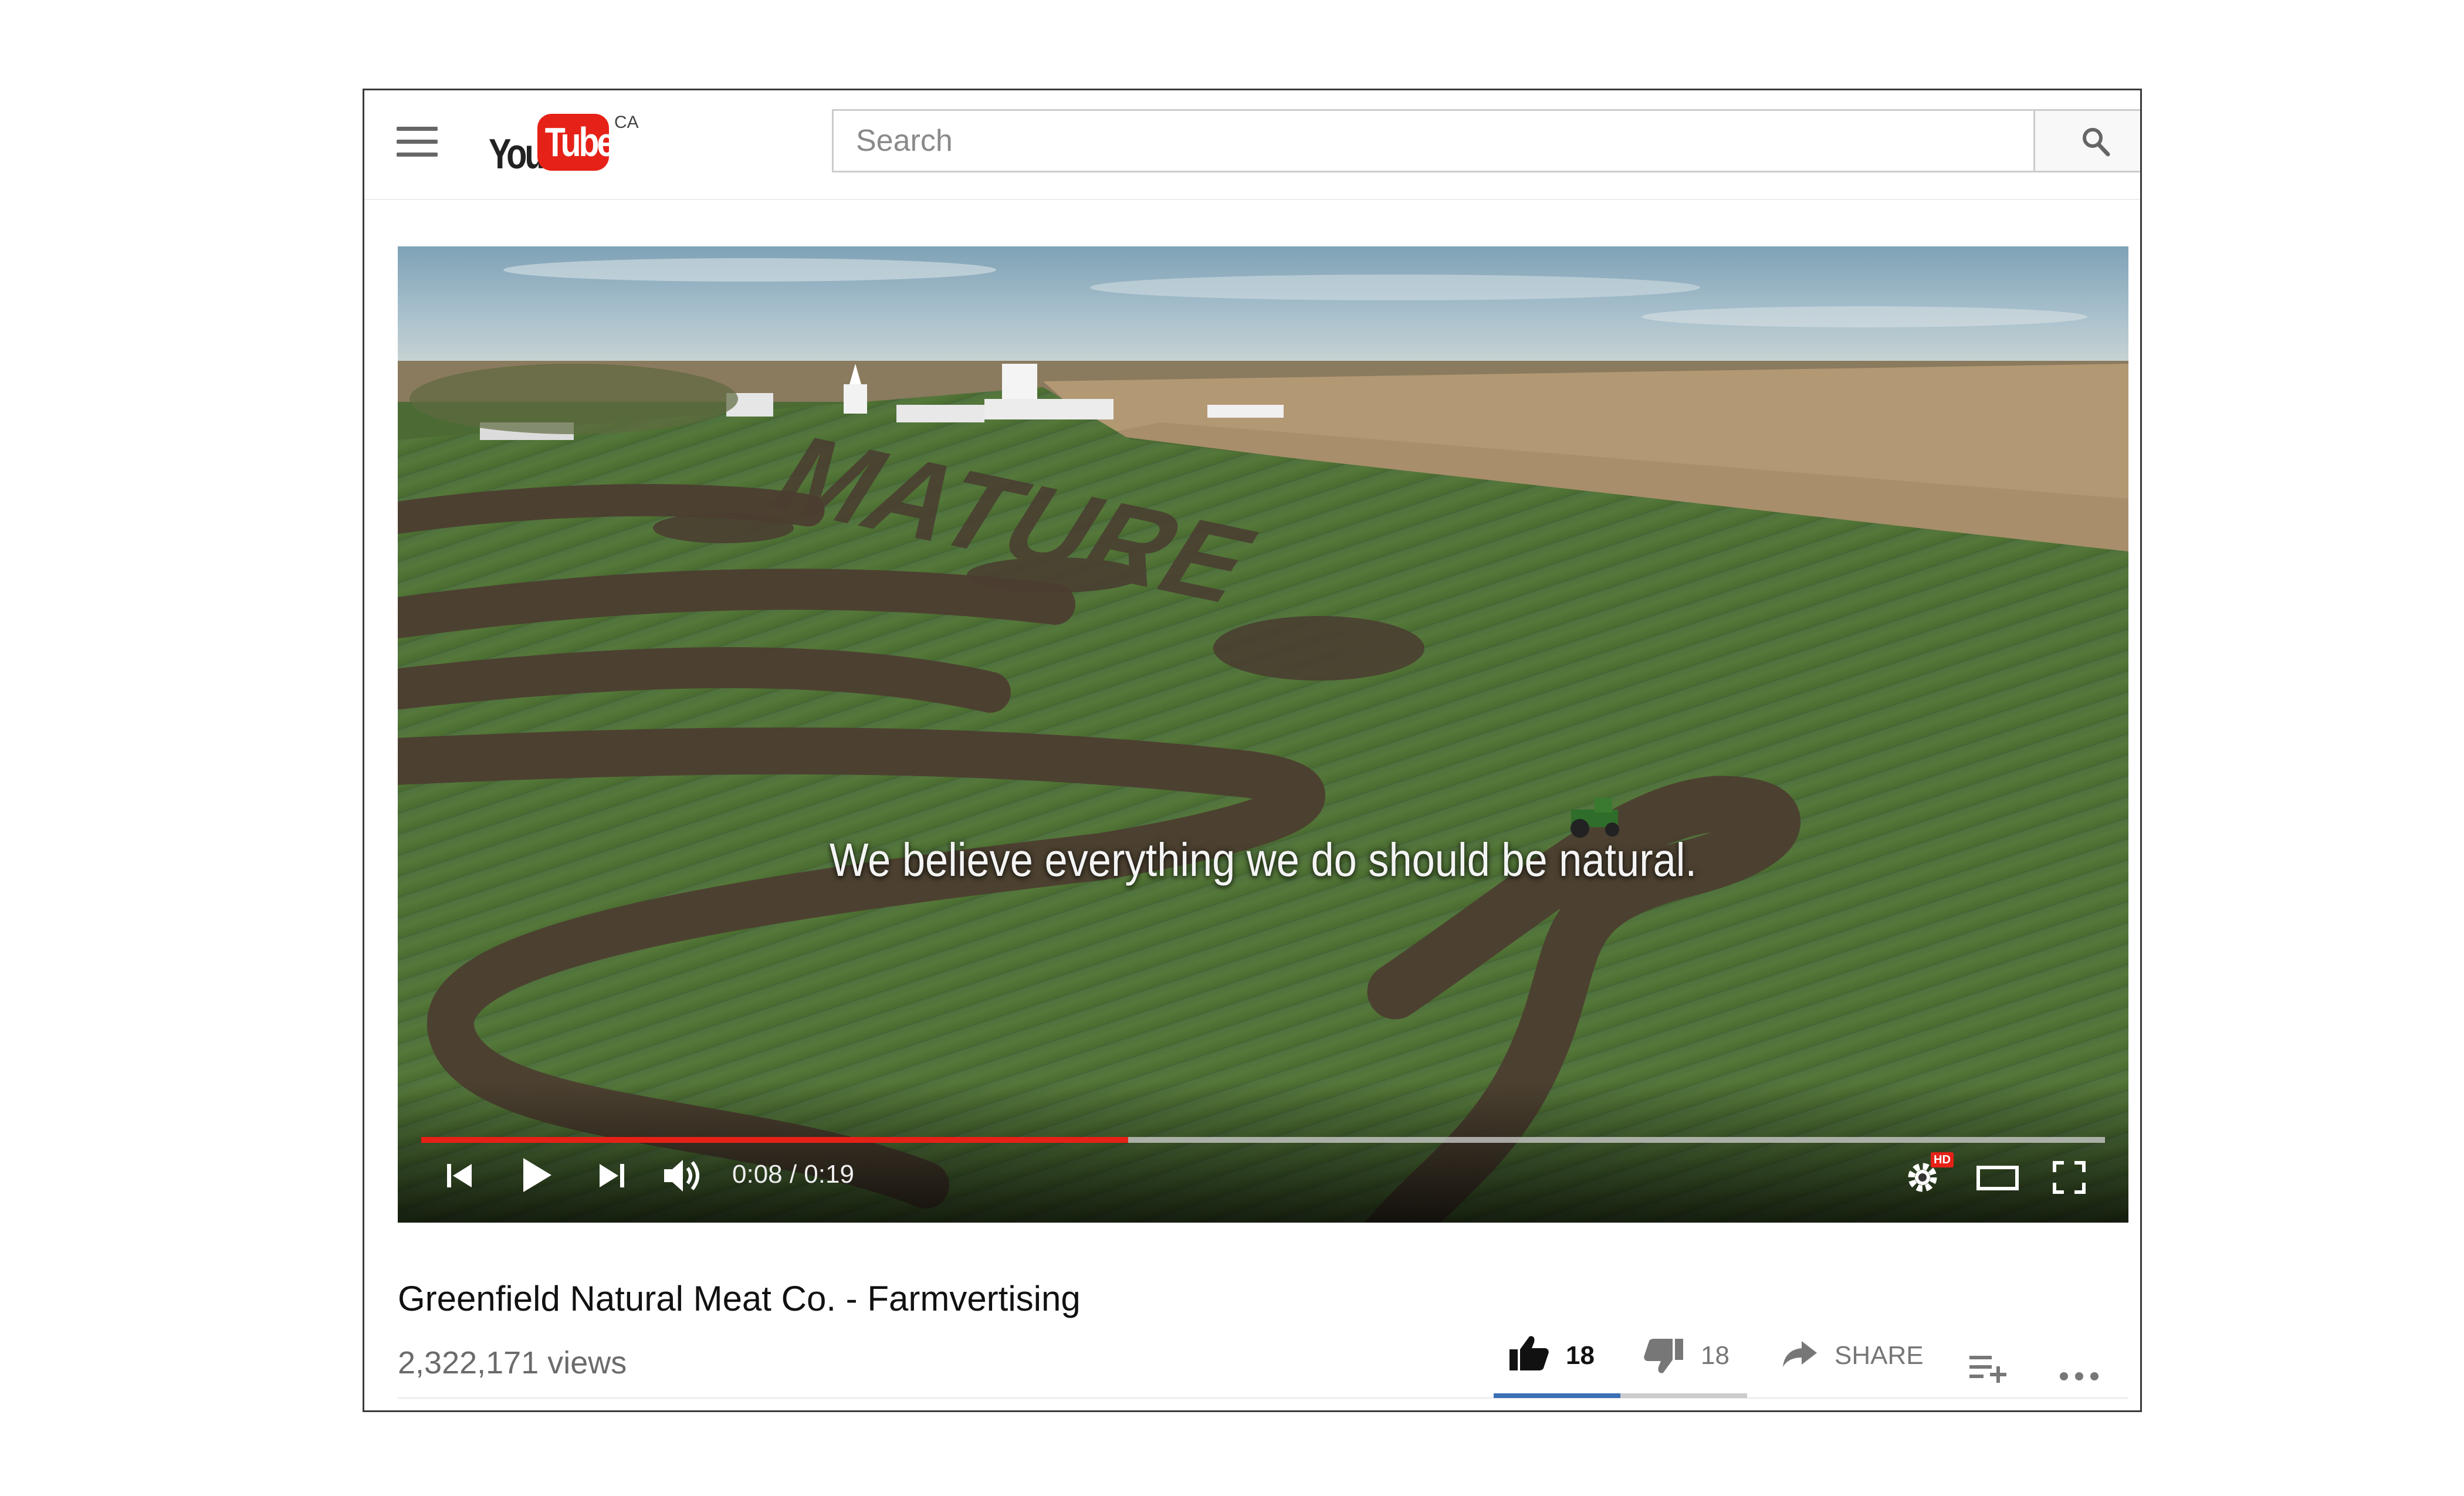 The image size is (2464, 1496). I want to click on masthead: You Tube CA, so click(1252, 145).